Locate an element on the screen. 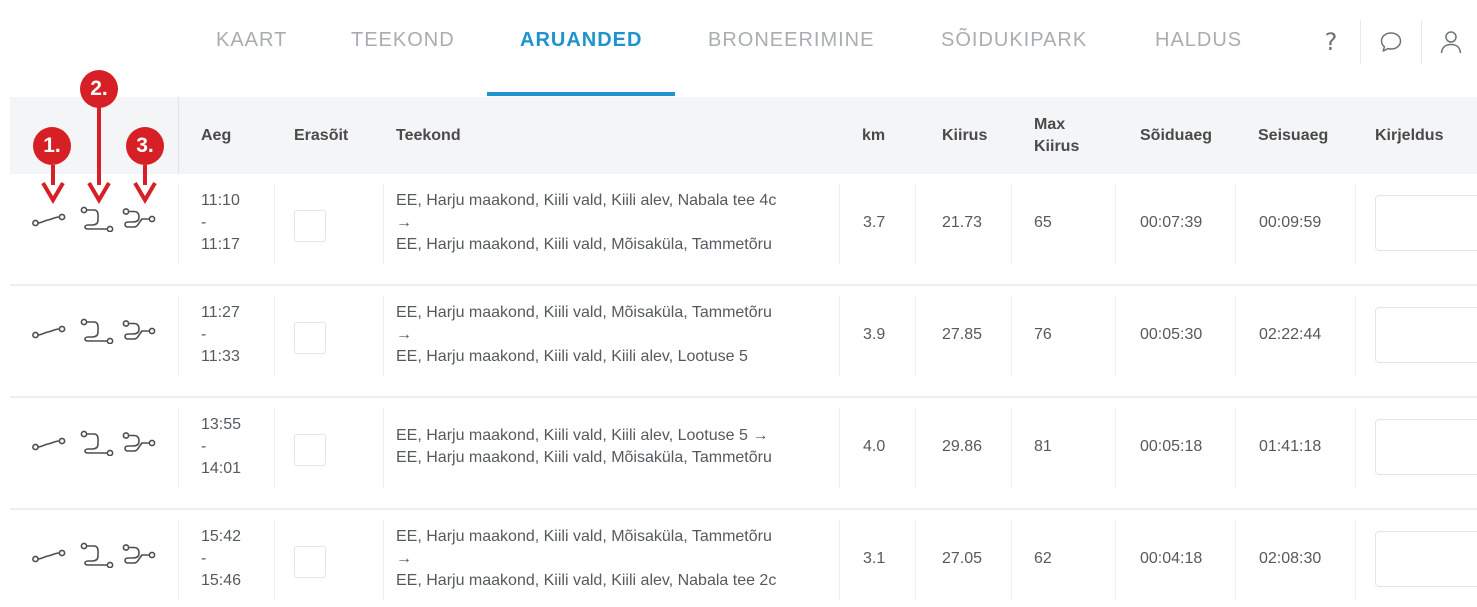 The width and height of the screenshot is (1477, 607). annotation-marker-2: 2. is located at coordinates (99, 89).